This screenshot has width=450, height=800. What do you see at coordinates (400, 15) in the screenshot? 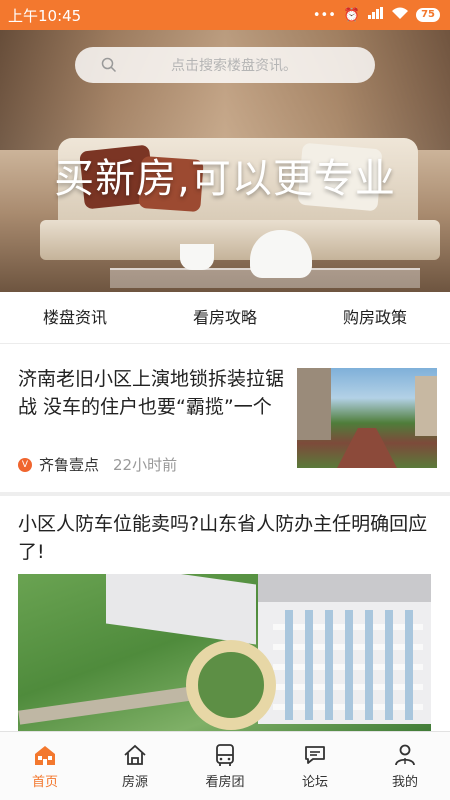
I see `wifi-icon` at bounding box center [400, 15].